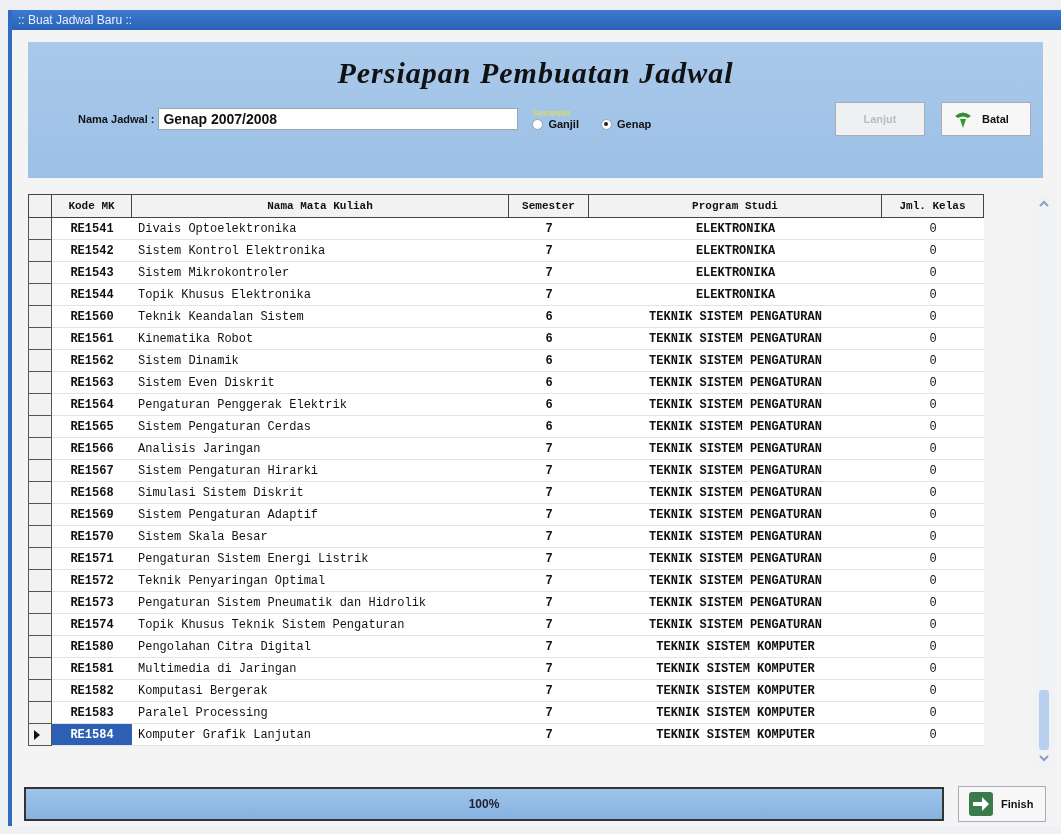  What do you see at coordinates (536, 20) in the screenshot?
I see `window-title: :: Buat Jadwal Baru ::` at bounding box center [536, 20].